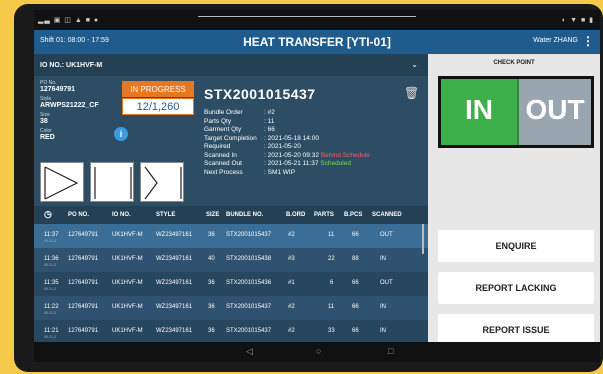  I want to click on detail-value: : SM1 WIP, so click(280, 172).